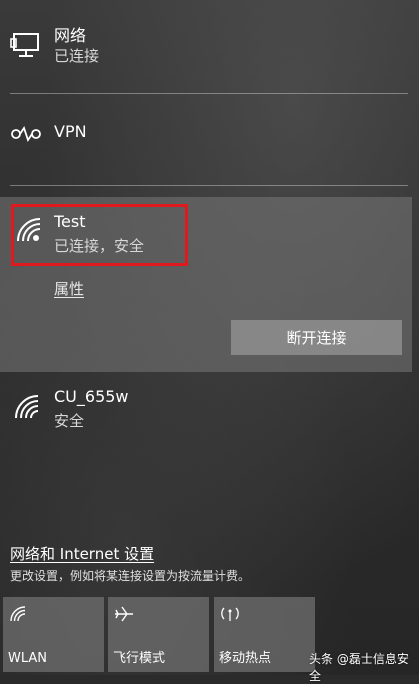 Image resolution: width=419 pixels, height=684 pixels. I want to click on network-title: 网络, so click(70, 35).